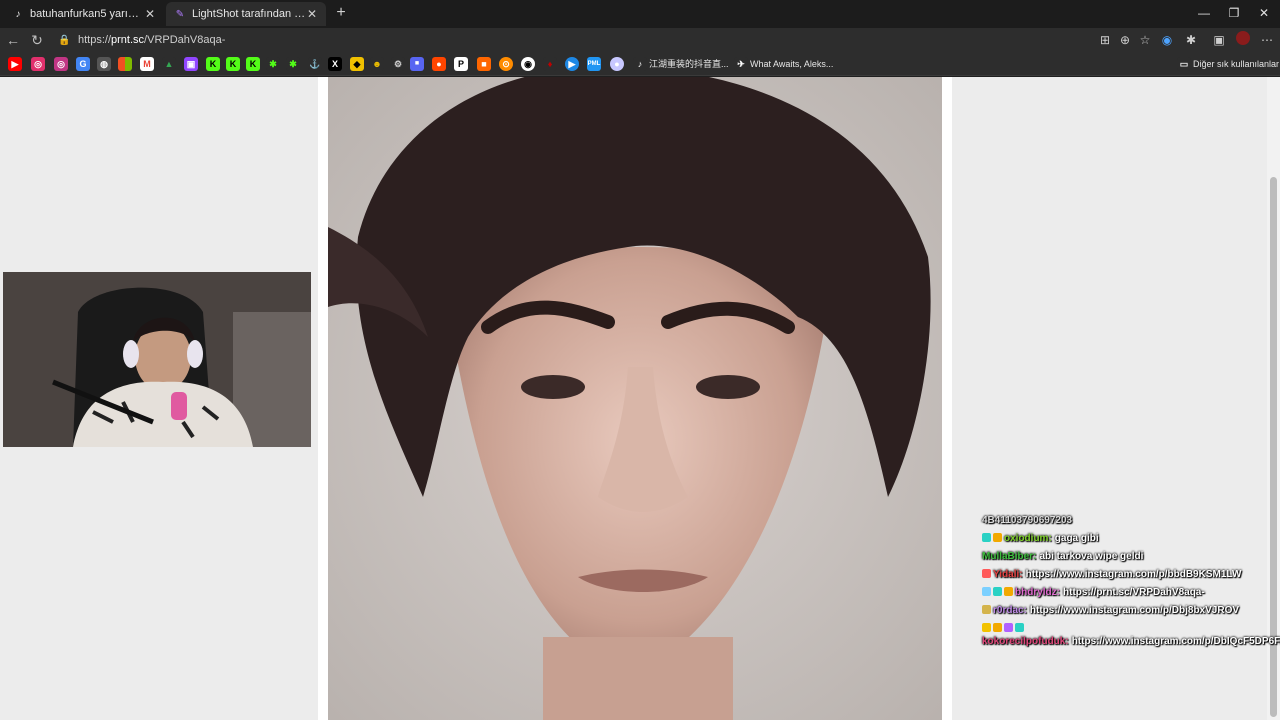 The width and height of the screenshot is (1280, 720). Describe the element at coordinates (1145, 40) in the screenshot. I see `favorite-star-icon: ☆` at that location.